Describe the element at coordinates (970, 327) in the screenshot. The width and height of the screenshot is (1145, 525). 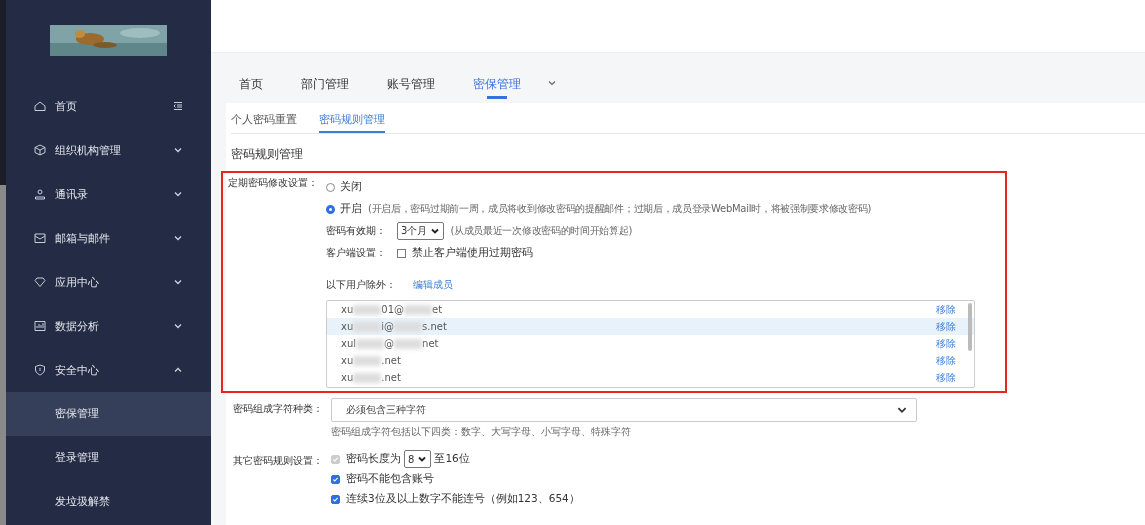
I see `scrollbar` at that location.